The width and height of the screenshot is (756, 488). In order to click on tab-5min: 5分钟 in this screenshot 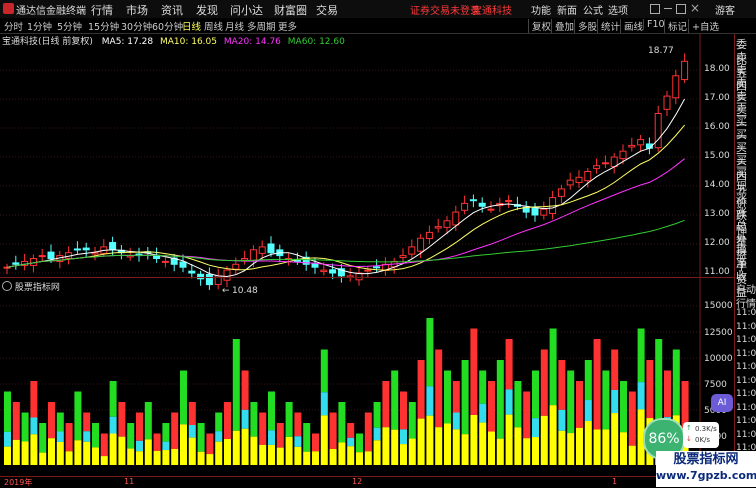, I will do `click(69, 26)`.